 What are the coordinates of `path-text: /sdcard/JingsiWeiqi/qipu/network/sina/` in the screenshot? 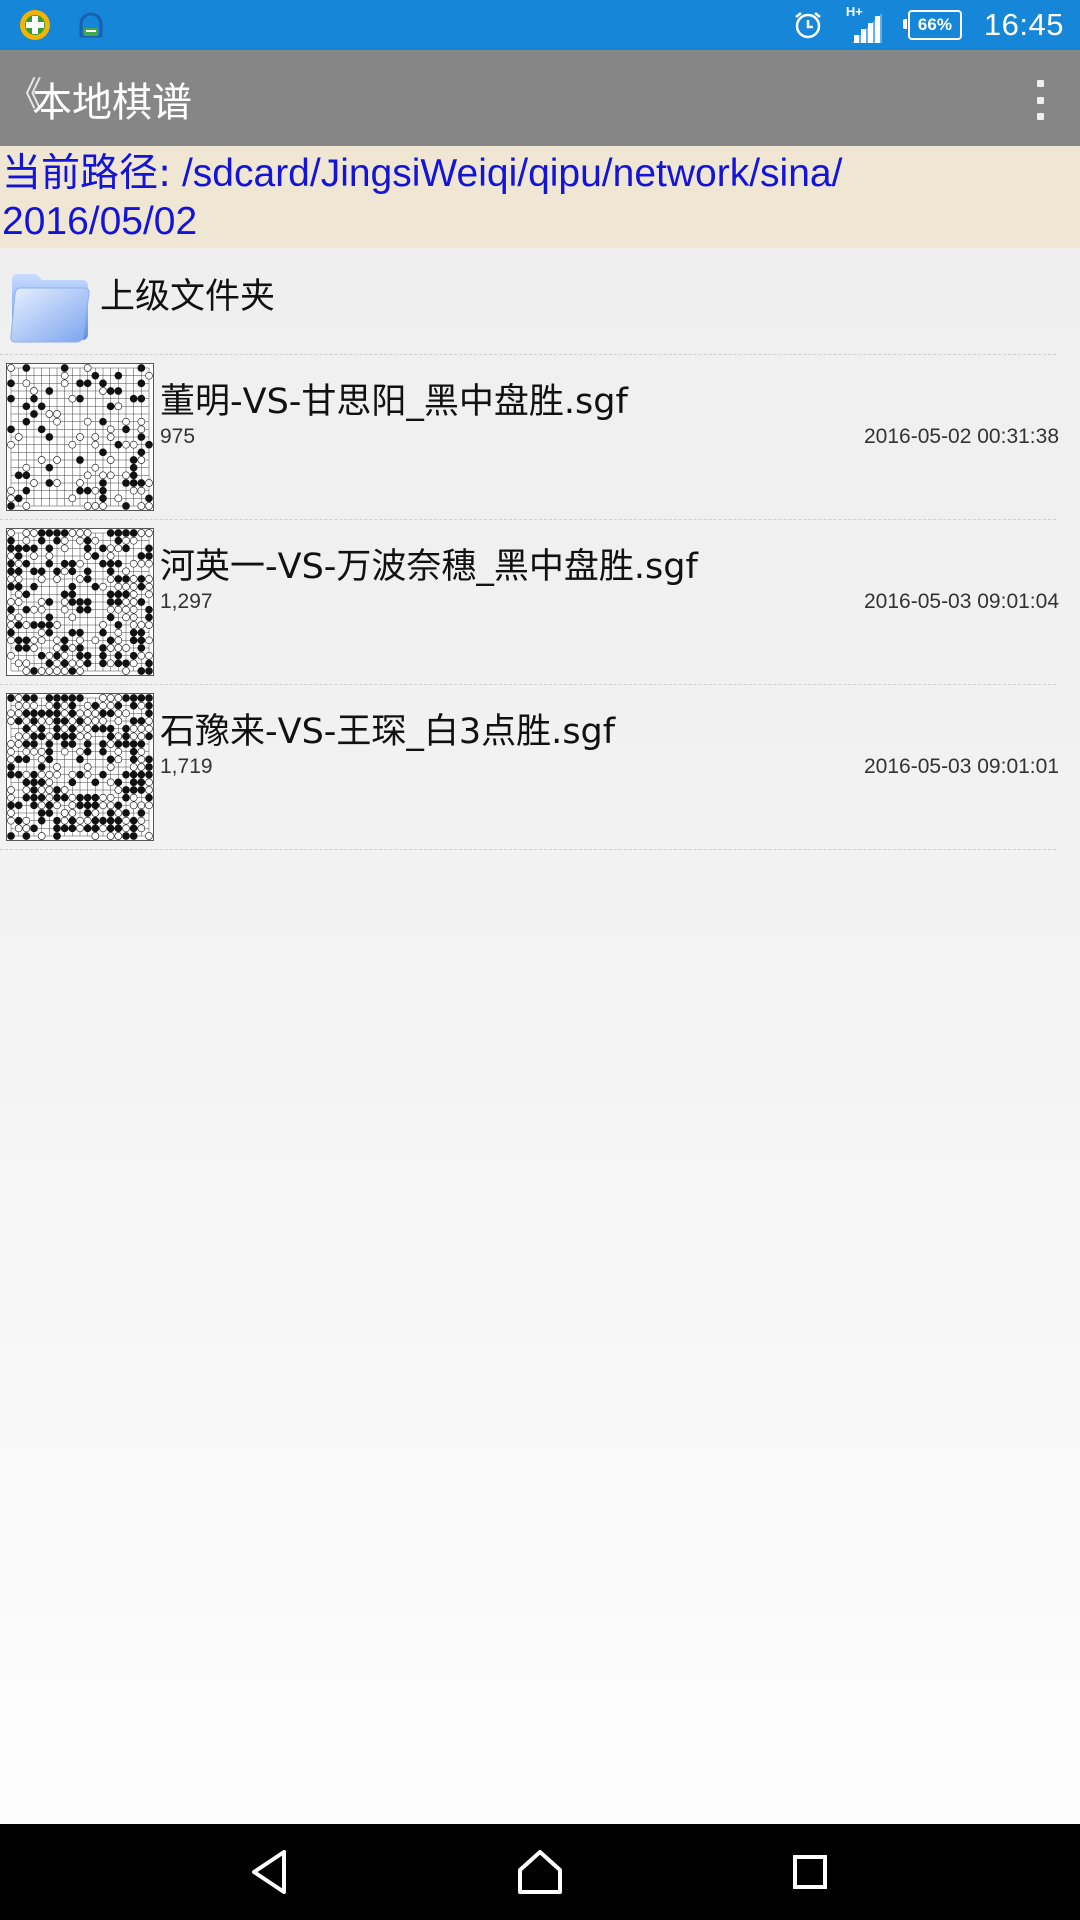 It's located at (507, 173).